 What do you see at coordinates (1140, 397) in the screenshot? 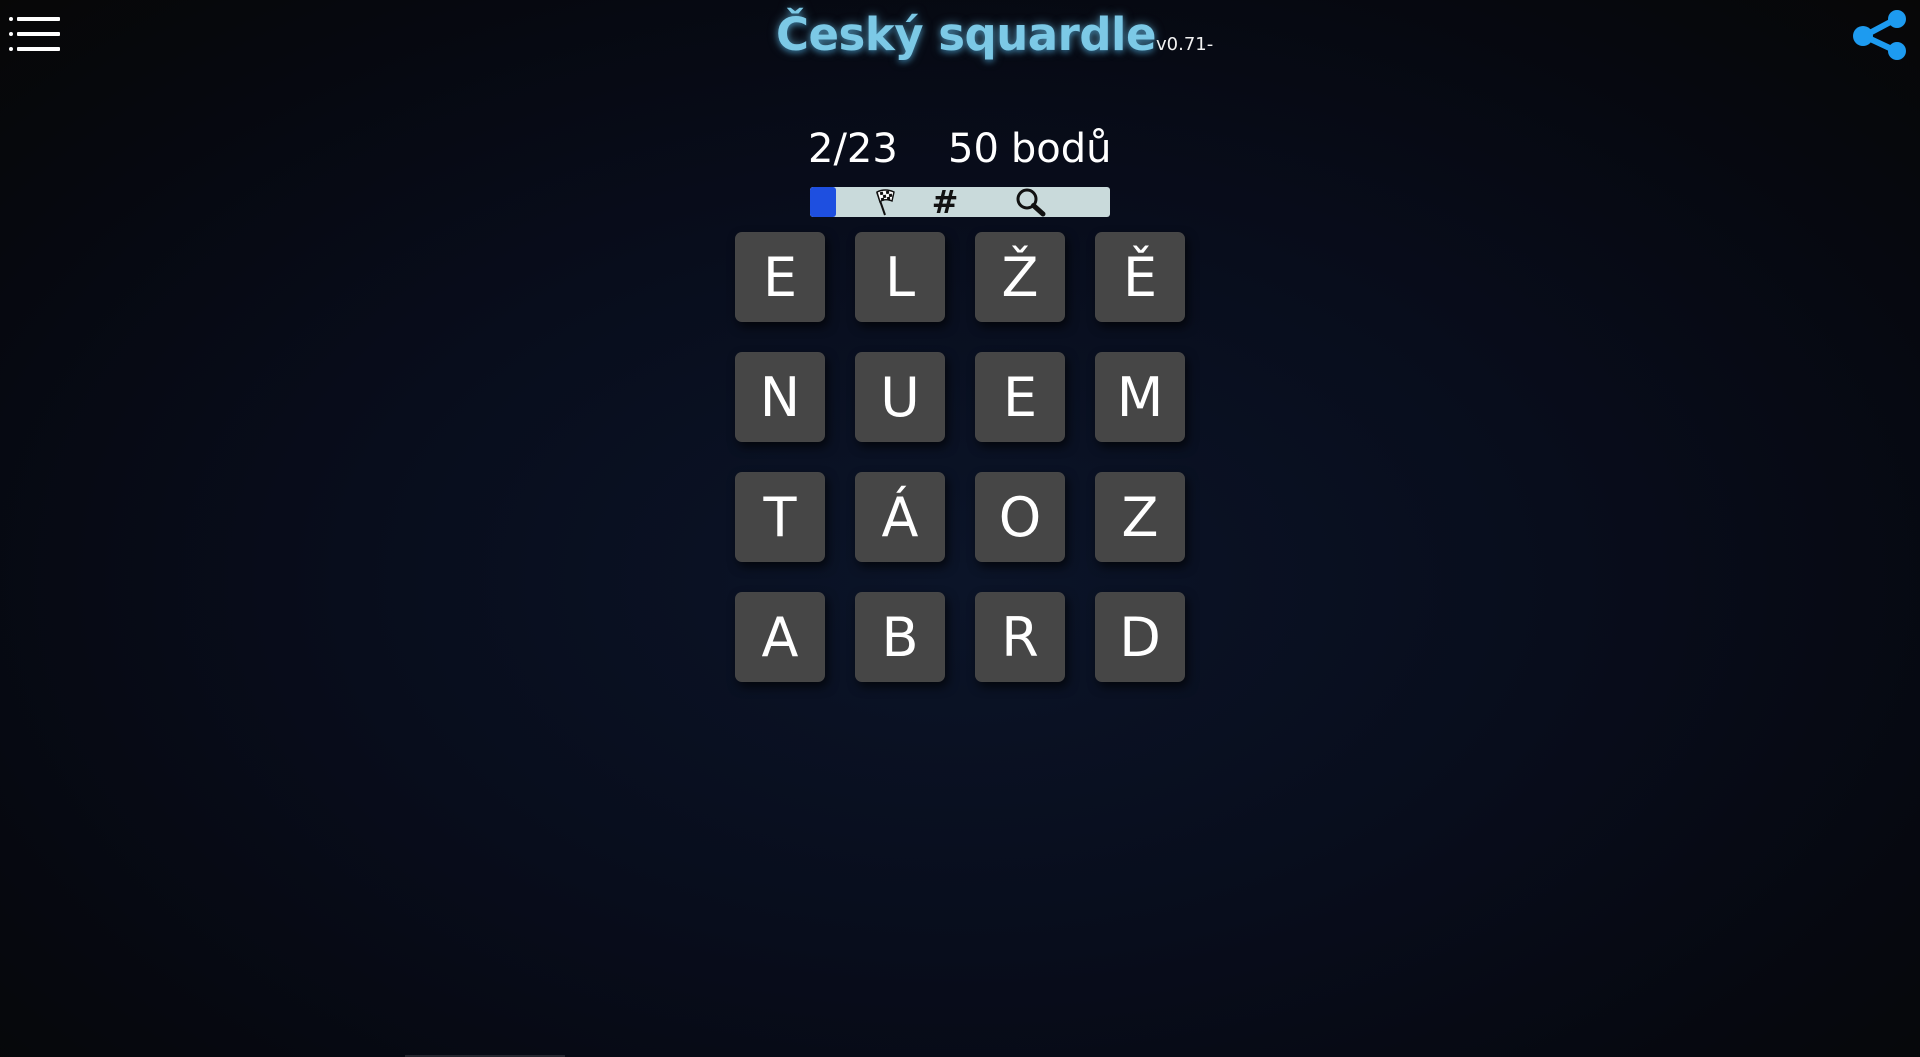
I see `letter-tile: M` at bounding box center [1140, 397].